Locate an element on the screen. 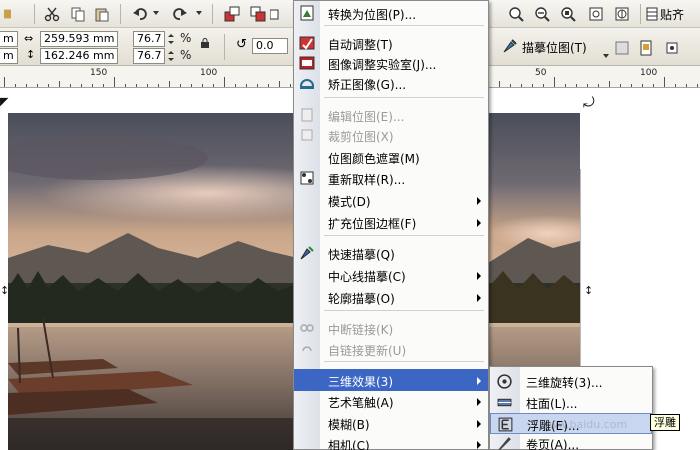 This screenshot has width=700, height=450. menu-item: 扩充位图边框(F) is located at coordinates (391, 222).